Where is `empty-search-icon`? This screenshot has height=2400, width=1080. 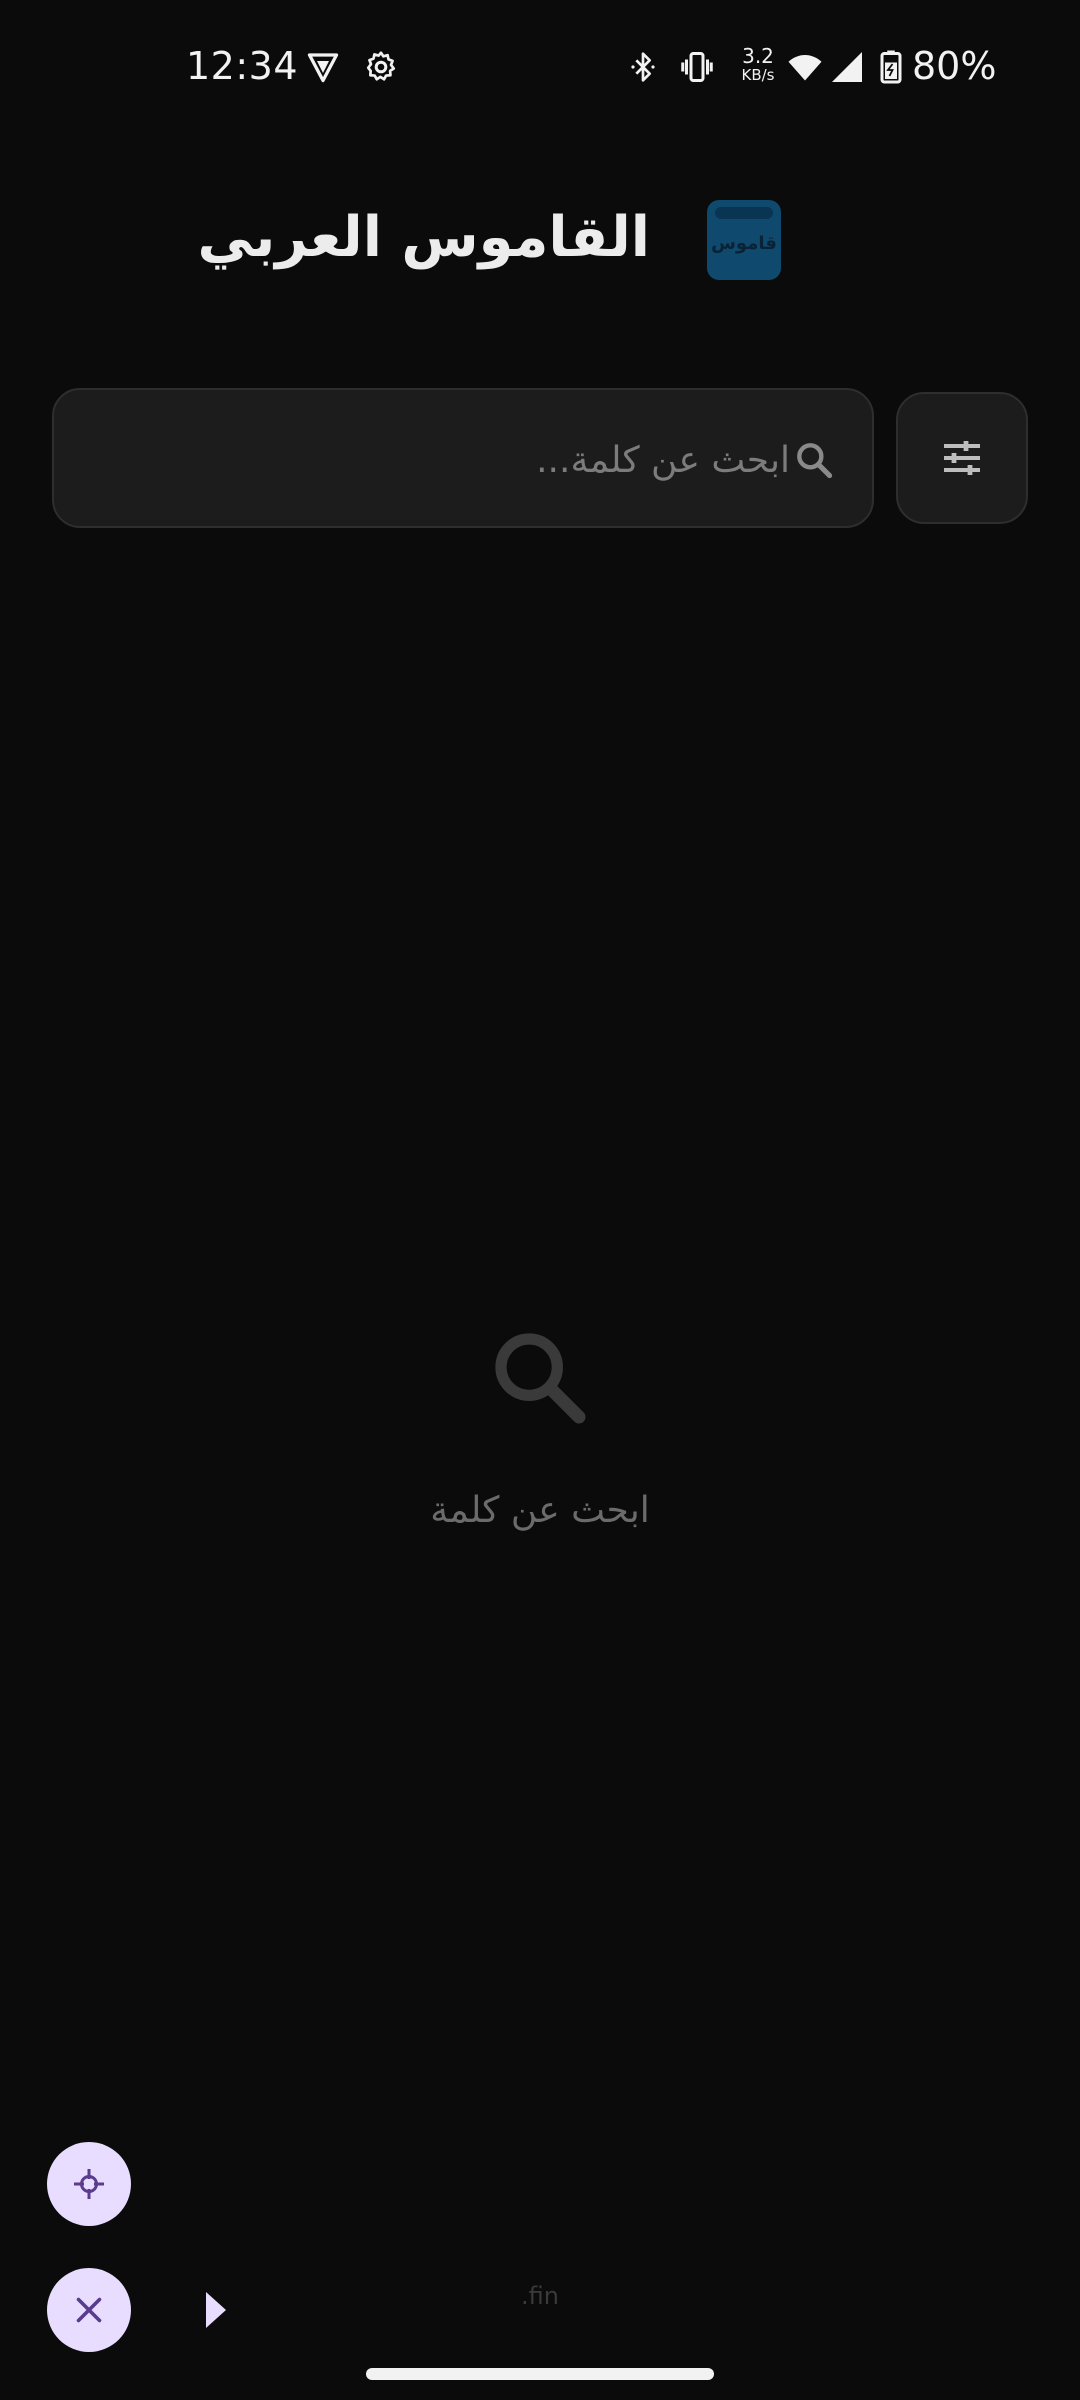 empty-search-icon is located at coordinates (540, 1378).